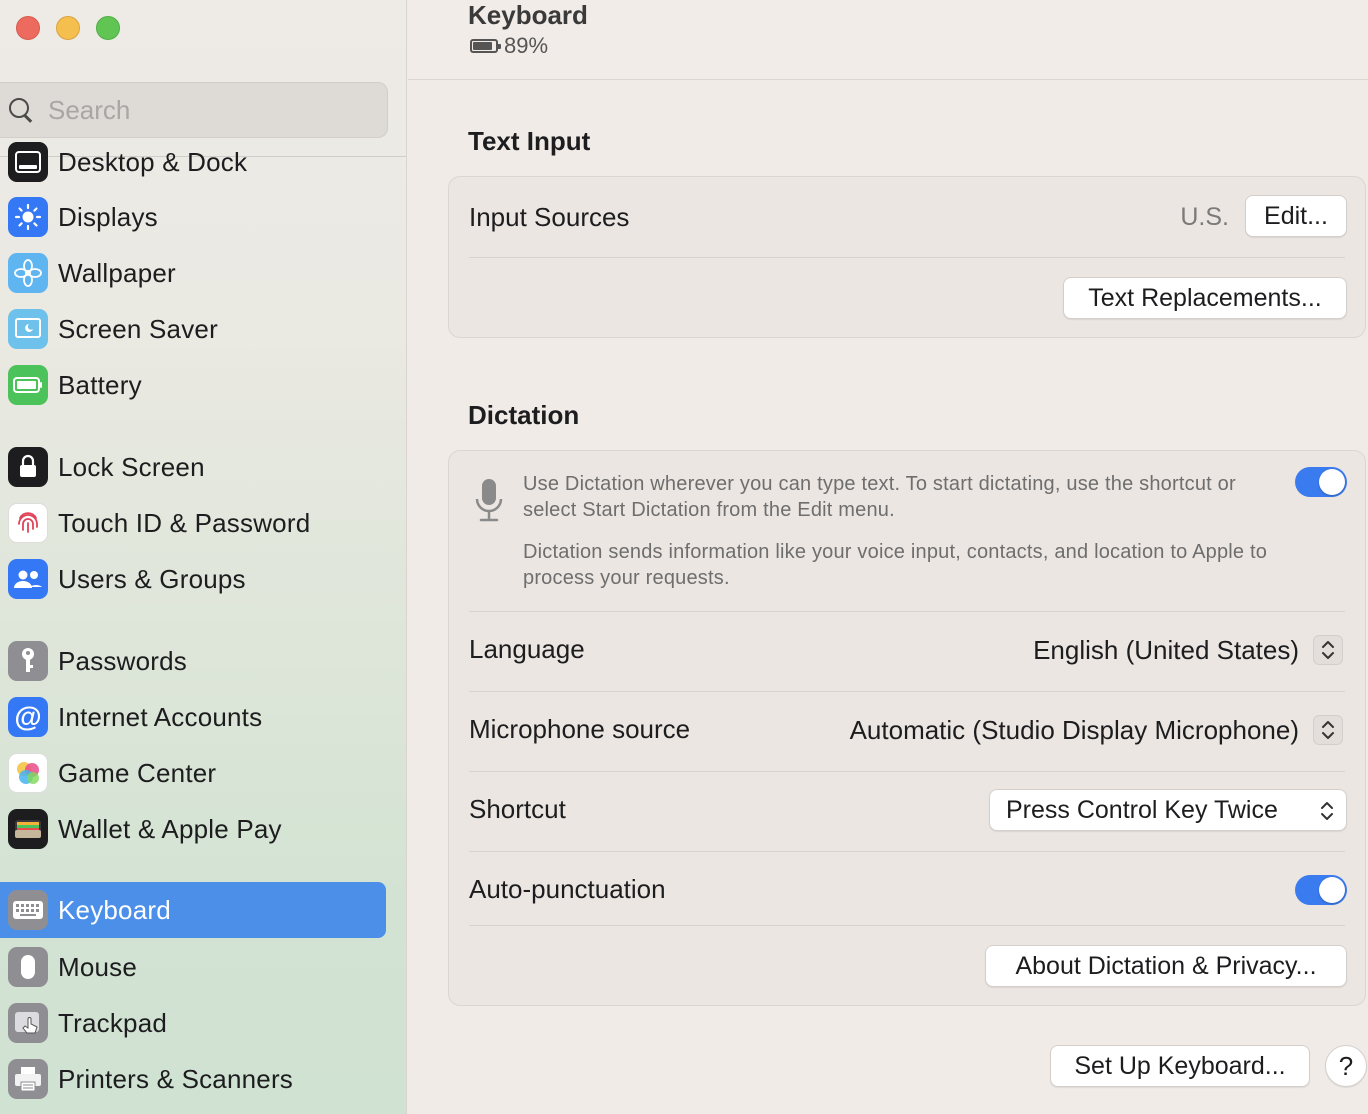 This screenshot has height=1114, width=1368. I want to click on sidebar-item-mouse: Mouse, so click(193, 967).